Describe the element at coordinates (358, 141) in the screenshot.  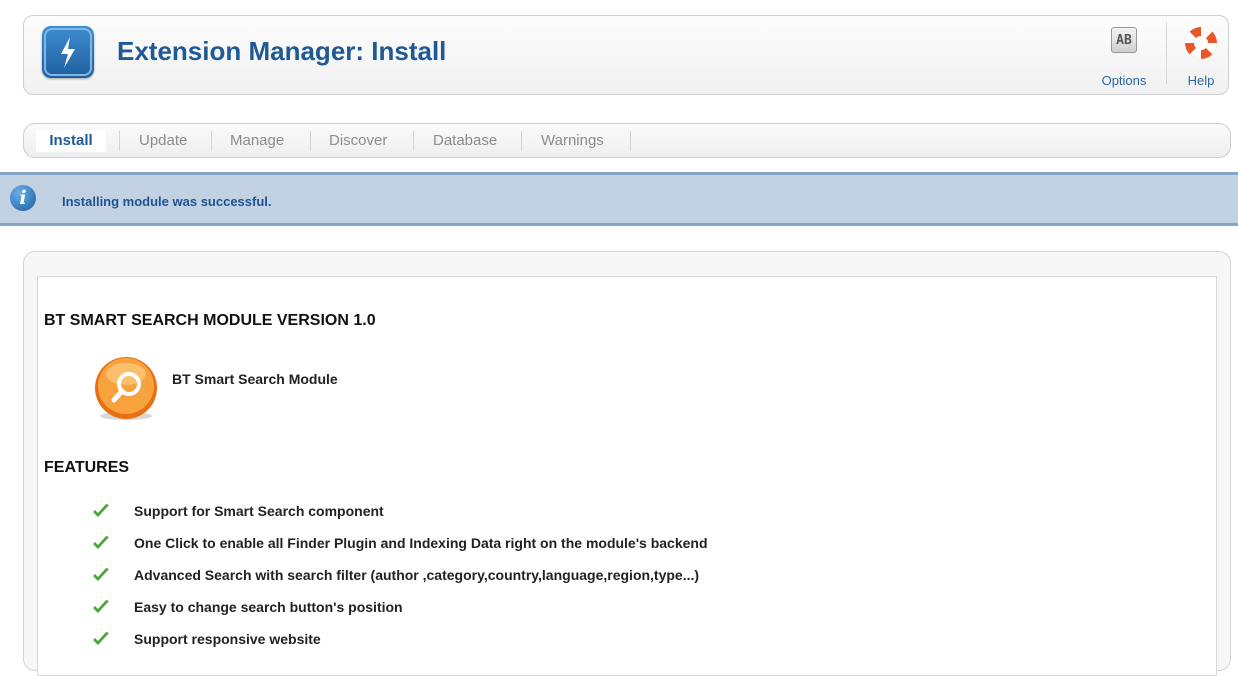
I see `tab-discover: Discover` at that location.